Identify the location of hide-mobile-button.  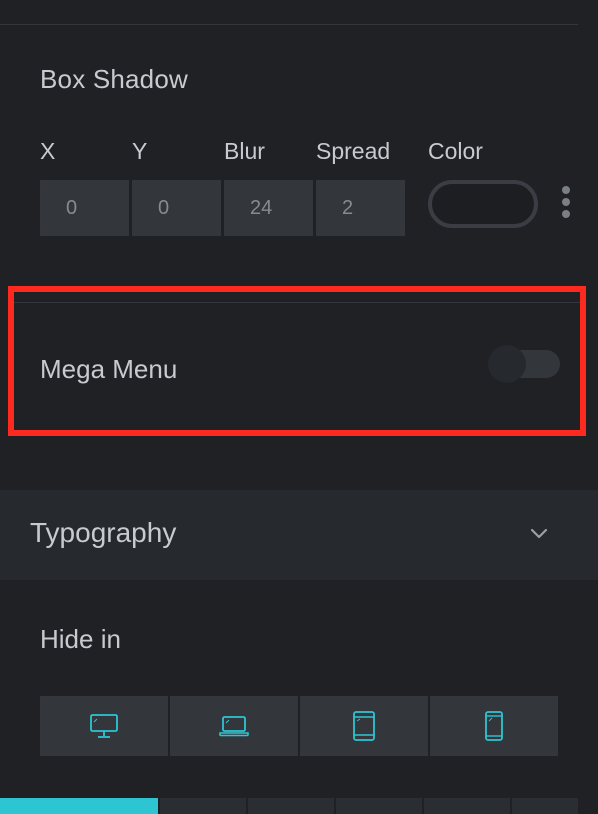
(494, 726).